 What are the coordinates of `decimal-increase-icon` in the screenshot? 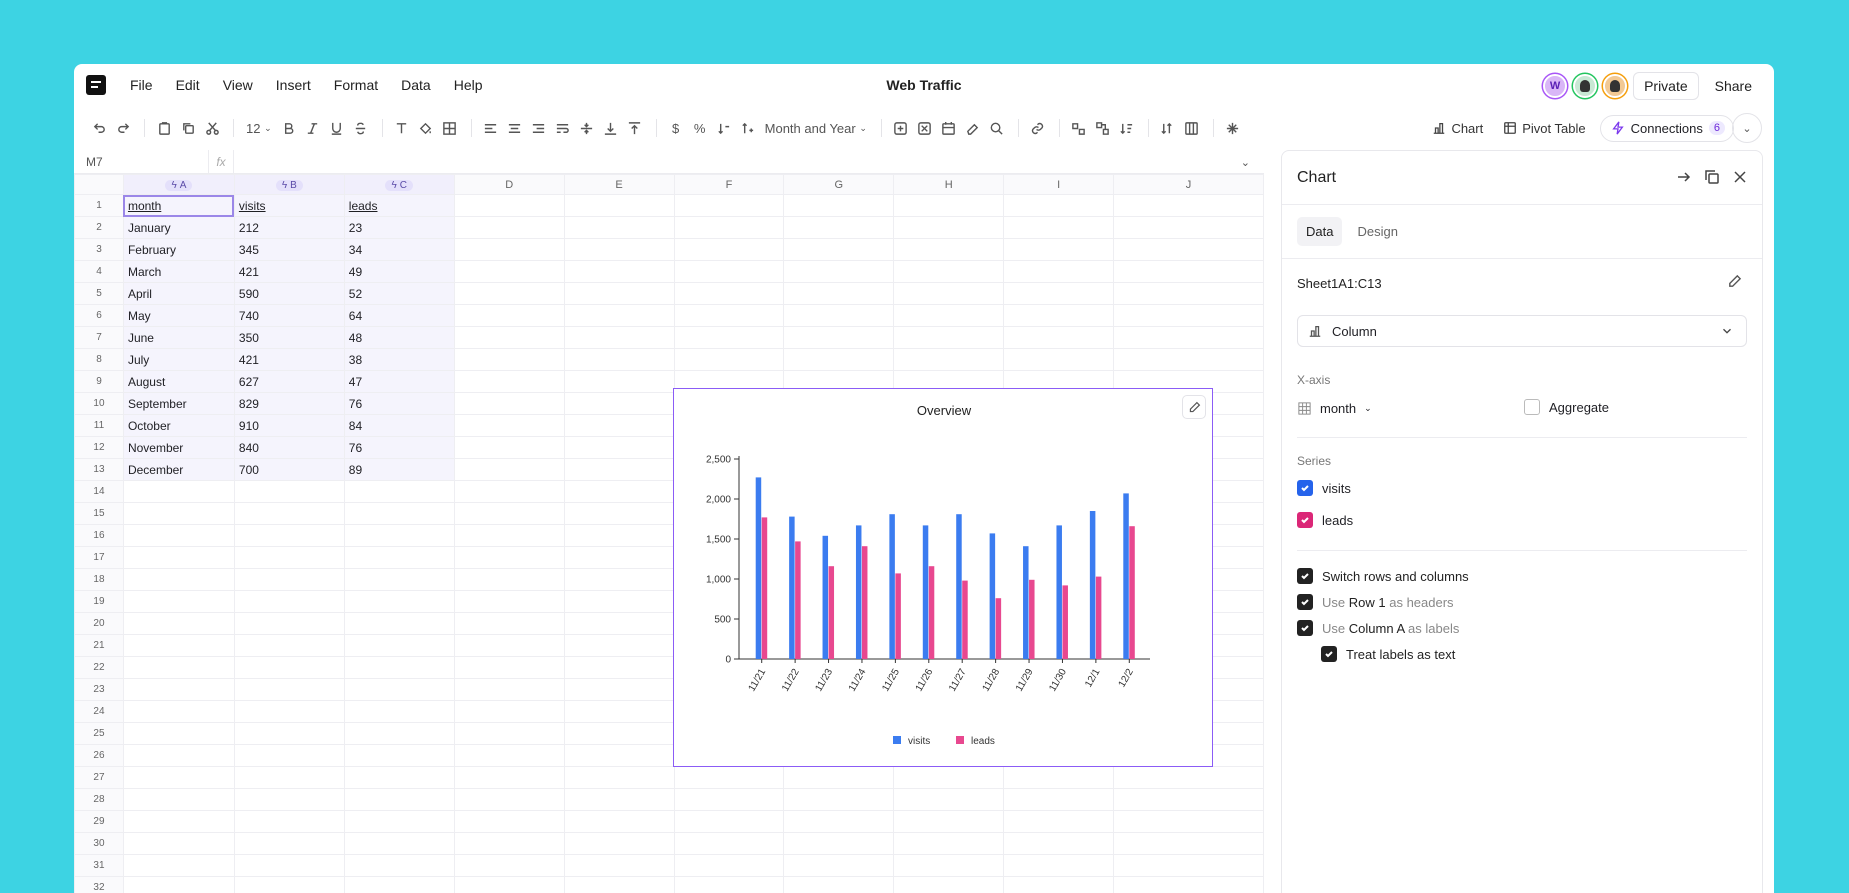 It's located at (748, 128).